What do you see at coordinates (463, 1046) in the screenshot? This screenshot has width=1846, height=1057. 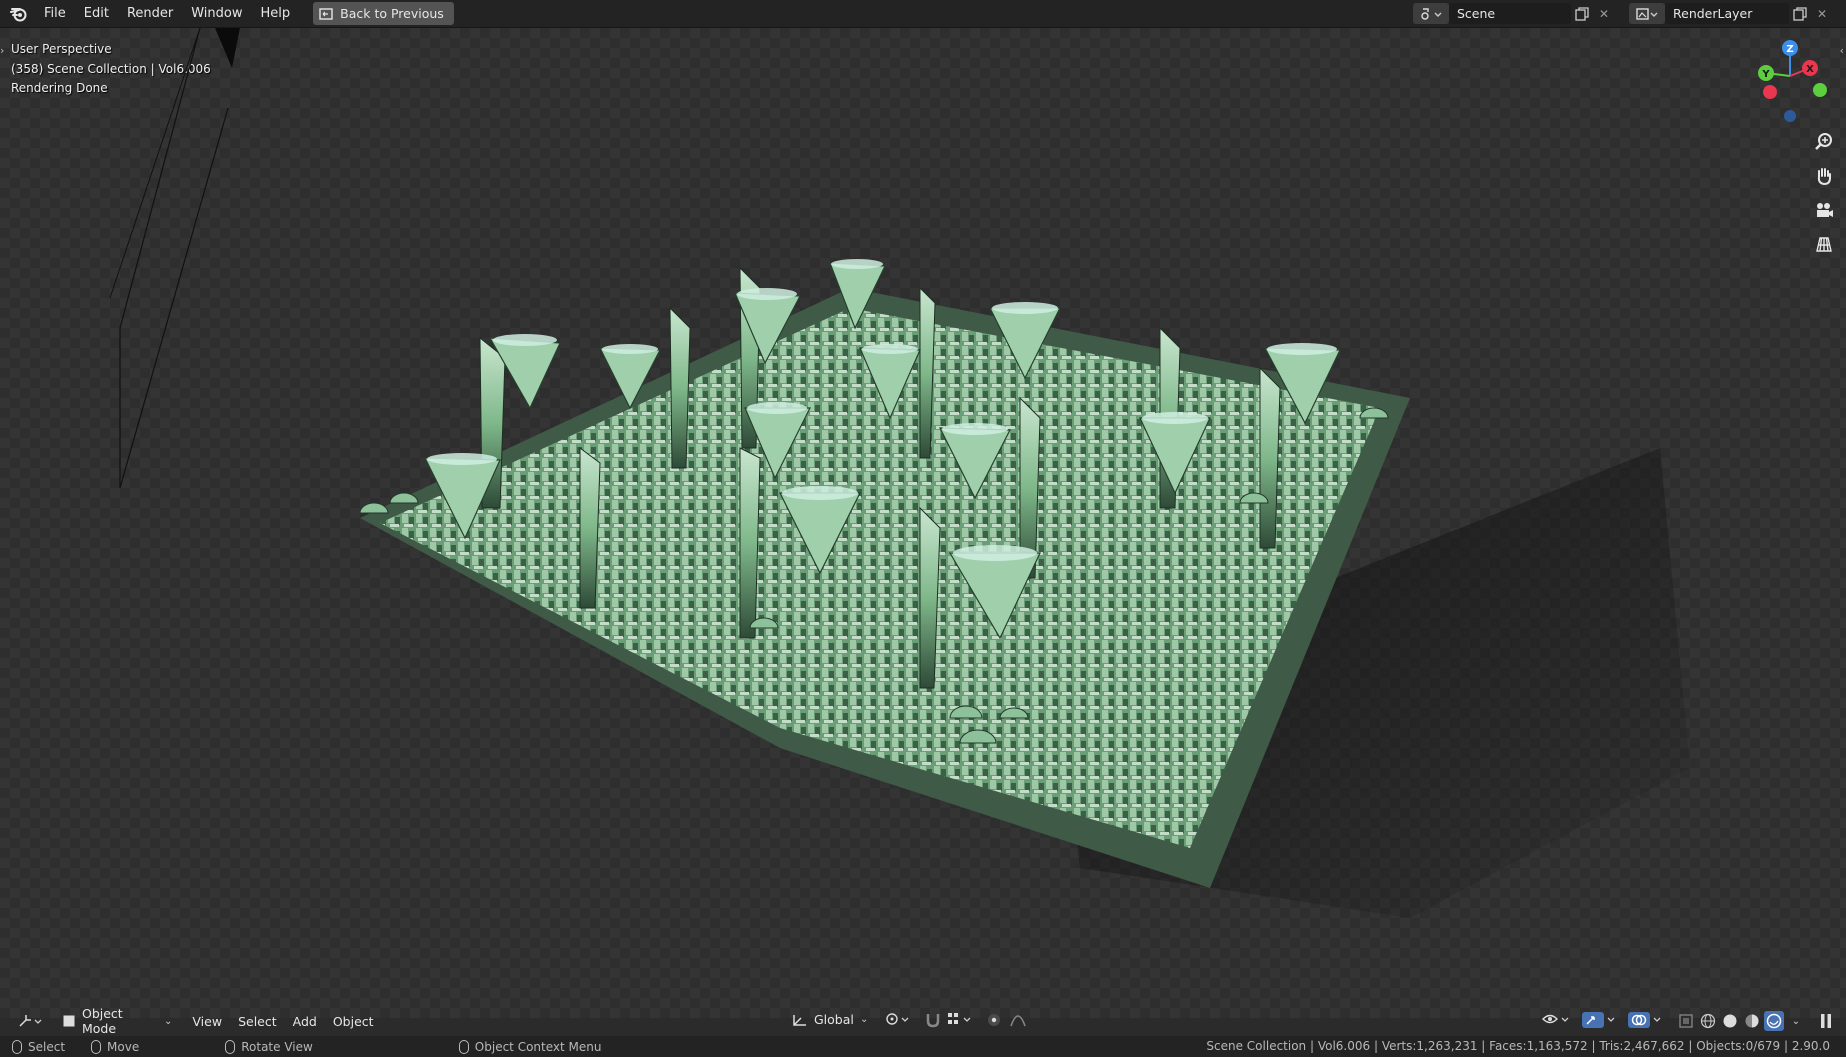 I see `mouse-right-icon` at bounding box center [463, 1046].